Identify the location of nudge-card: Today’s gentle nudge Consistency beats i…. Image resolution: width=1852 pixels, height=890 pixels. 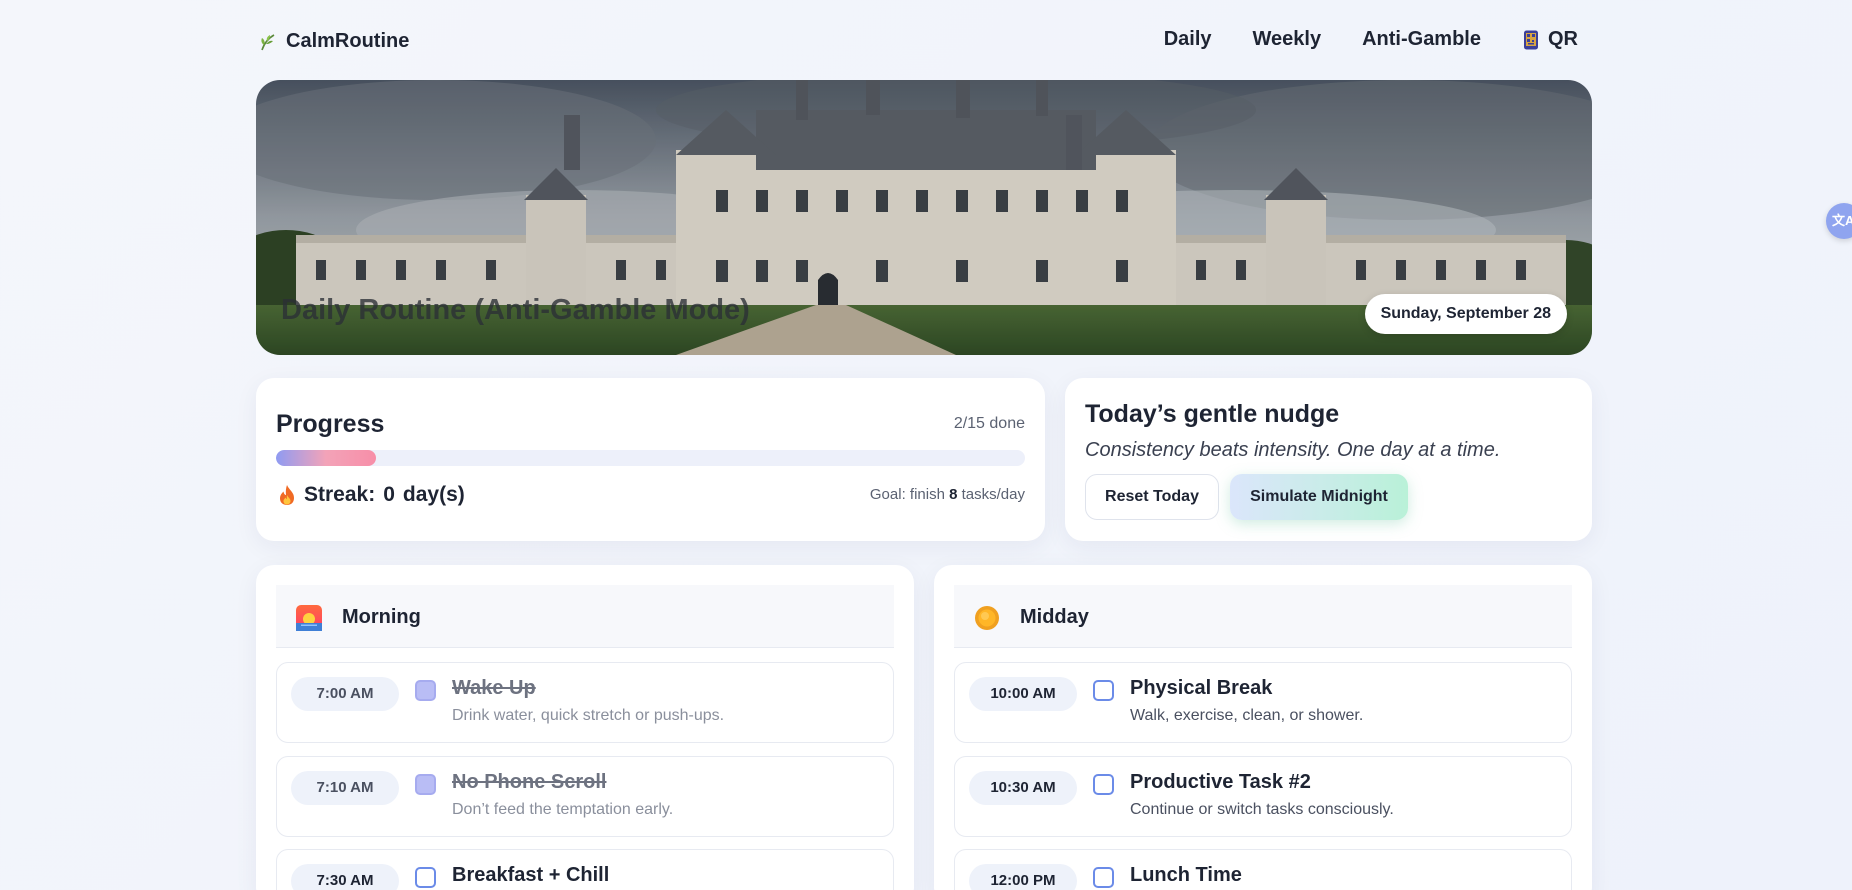
(1328, 459).